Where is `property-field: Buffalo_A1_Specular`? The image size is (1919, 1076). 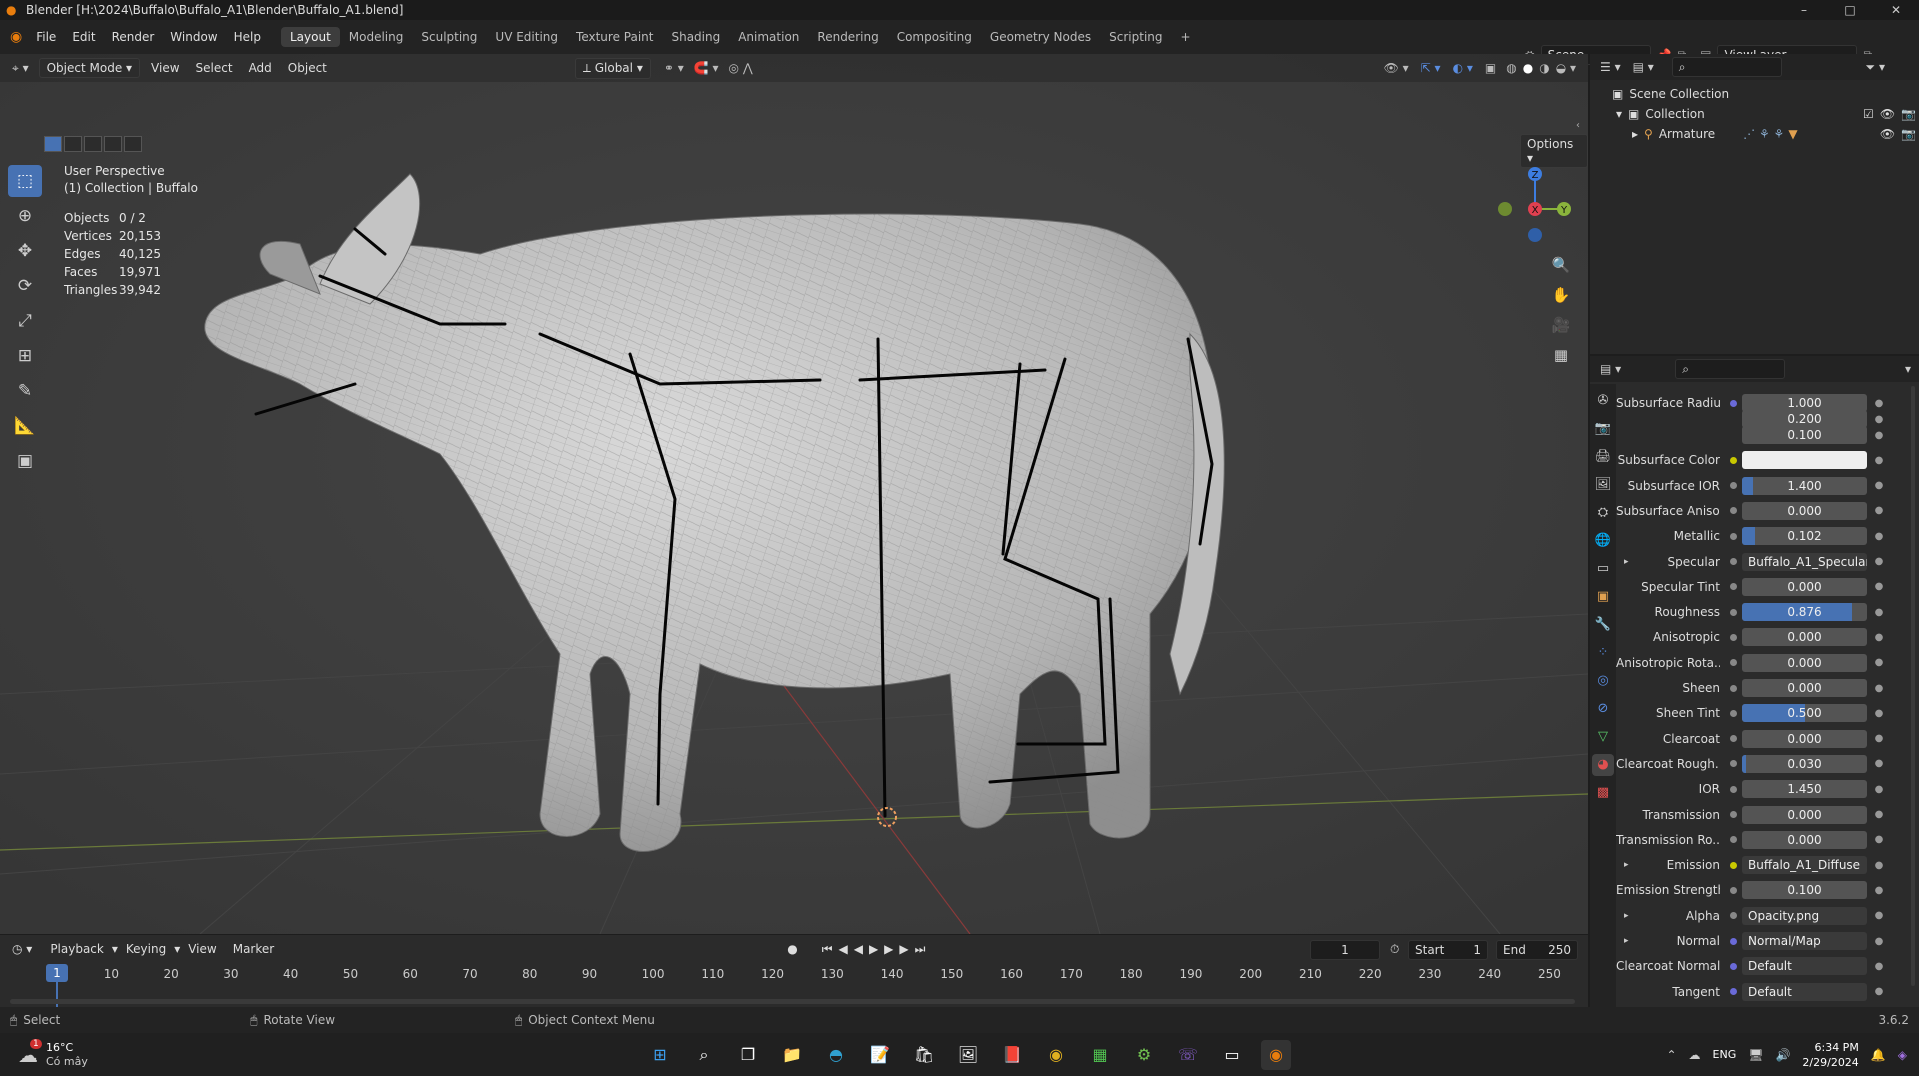
property-field: Buffalo_A1_Specular is located at coordinates (1804, 561).